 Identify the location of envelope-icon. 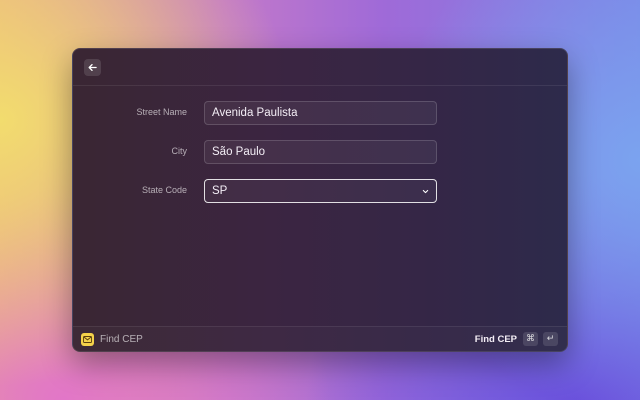
(87, 339).